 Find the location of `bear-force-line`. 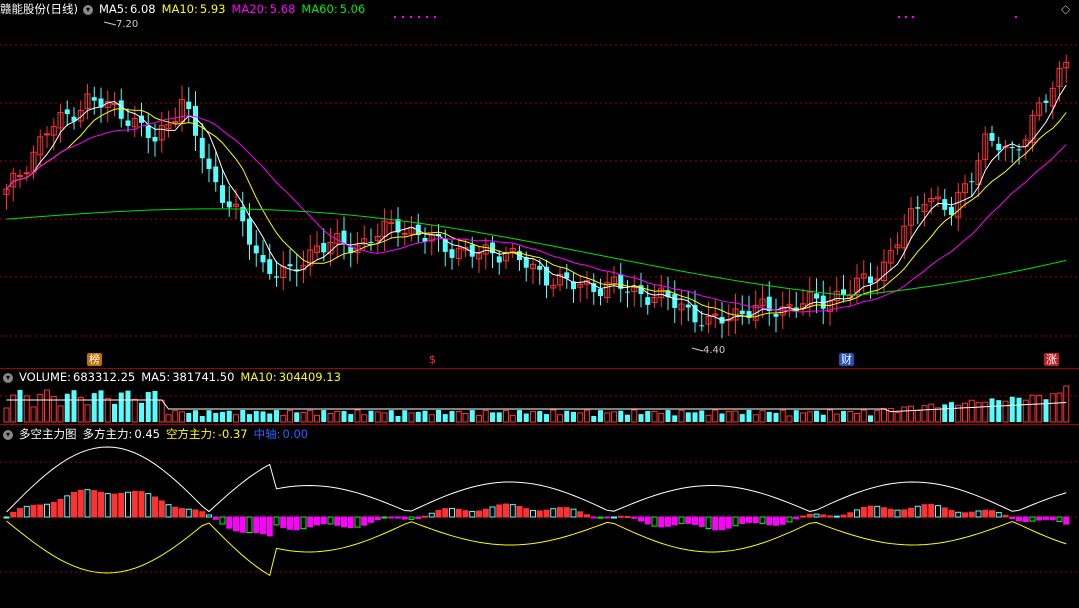

bear-force-line is located at coordinates (536, 548).